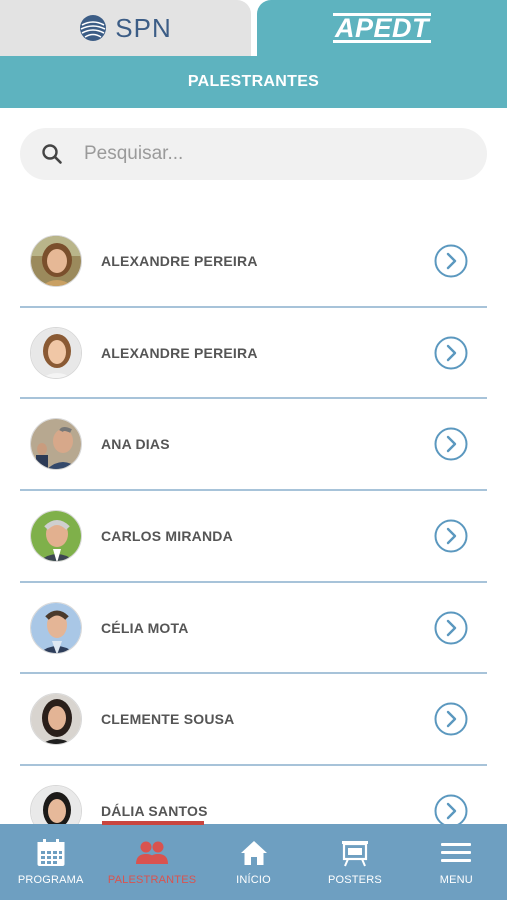 The image size is (507, 900). I want to click on nav-label: POSTERS, so click(354, 880).